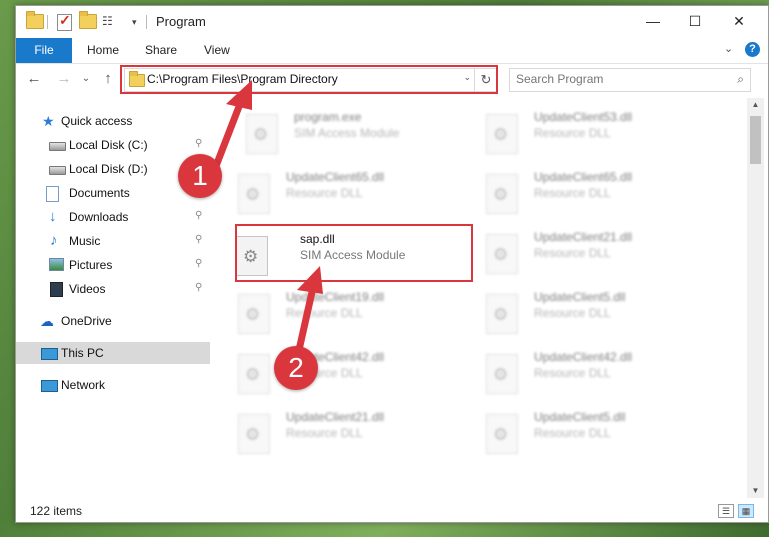  I want to click on properties-check-icon, so click(64, 21).